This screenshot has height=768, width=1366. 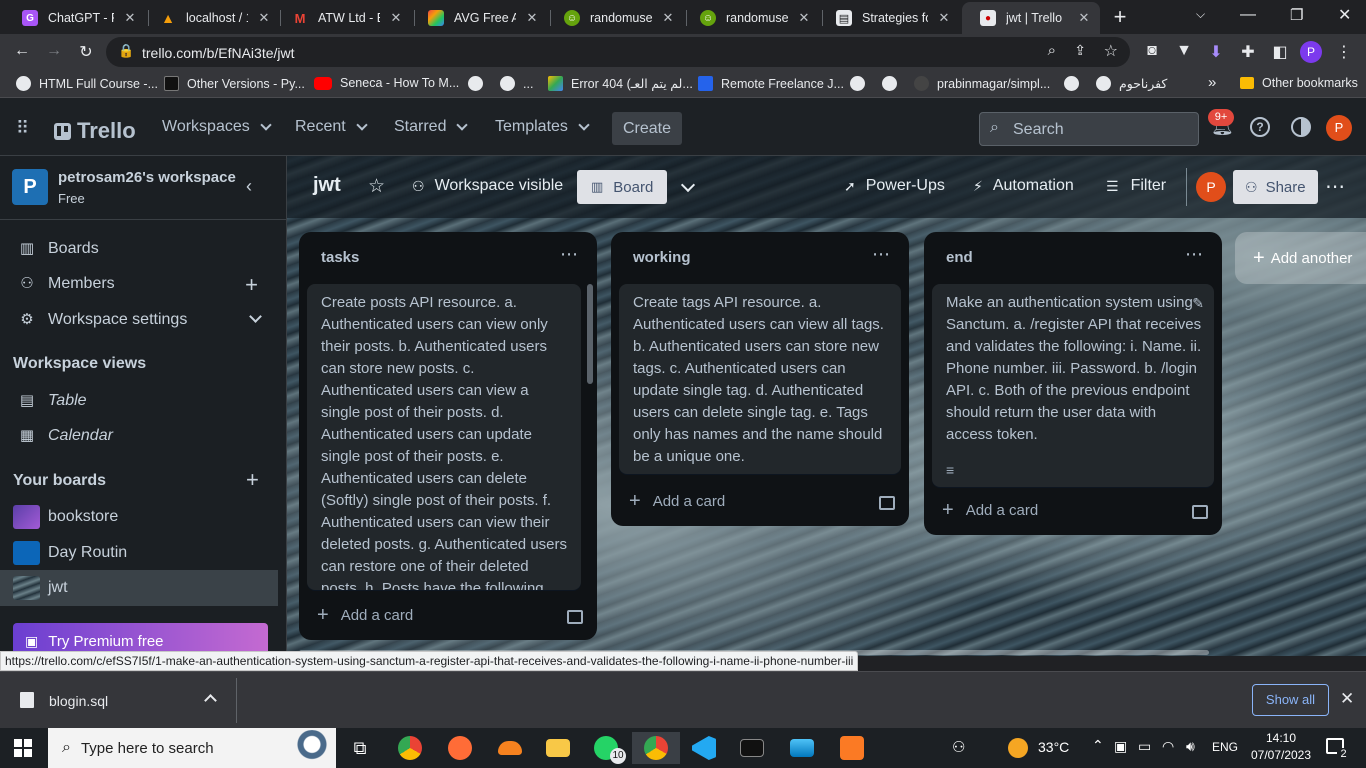 What do you see at coordinates (139, 249) in the screenshot?
I see `sidebar-item-boards: ▥ Boards` at bounding box center [139, 249].